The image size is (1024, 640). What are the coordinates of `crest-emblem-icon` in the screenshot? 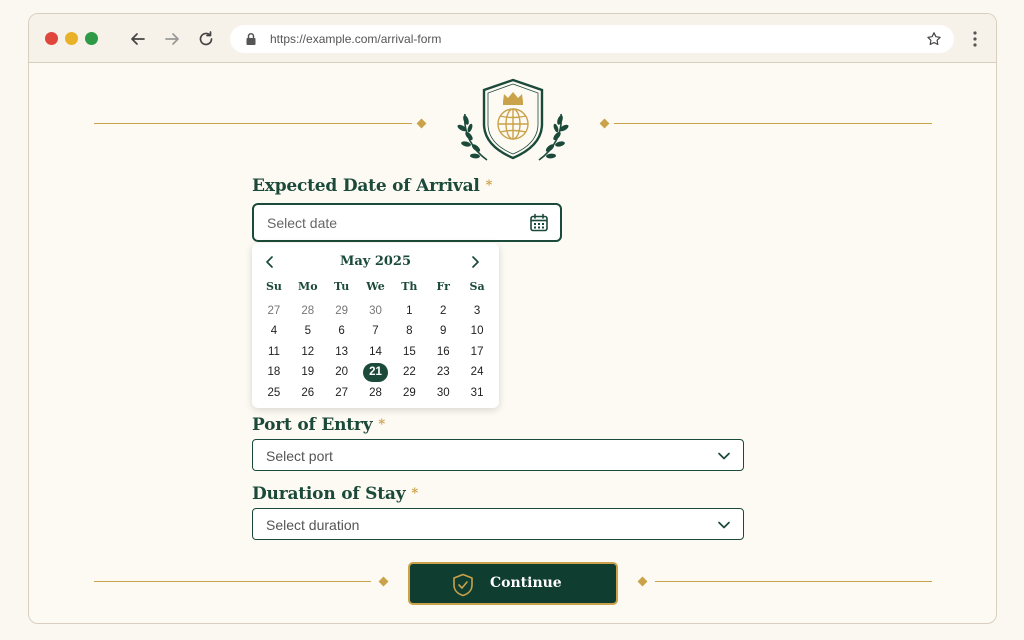 It's located at (513, 119).